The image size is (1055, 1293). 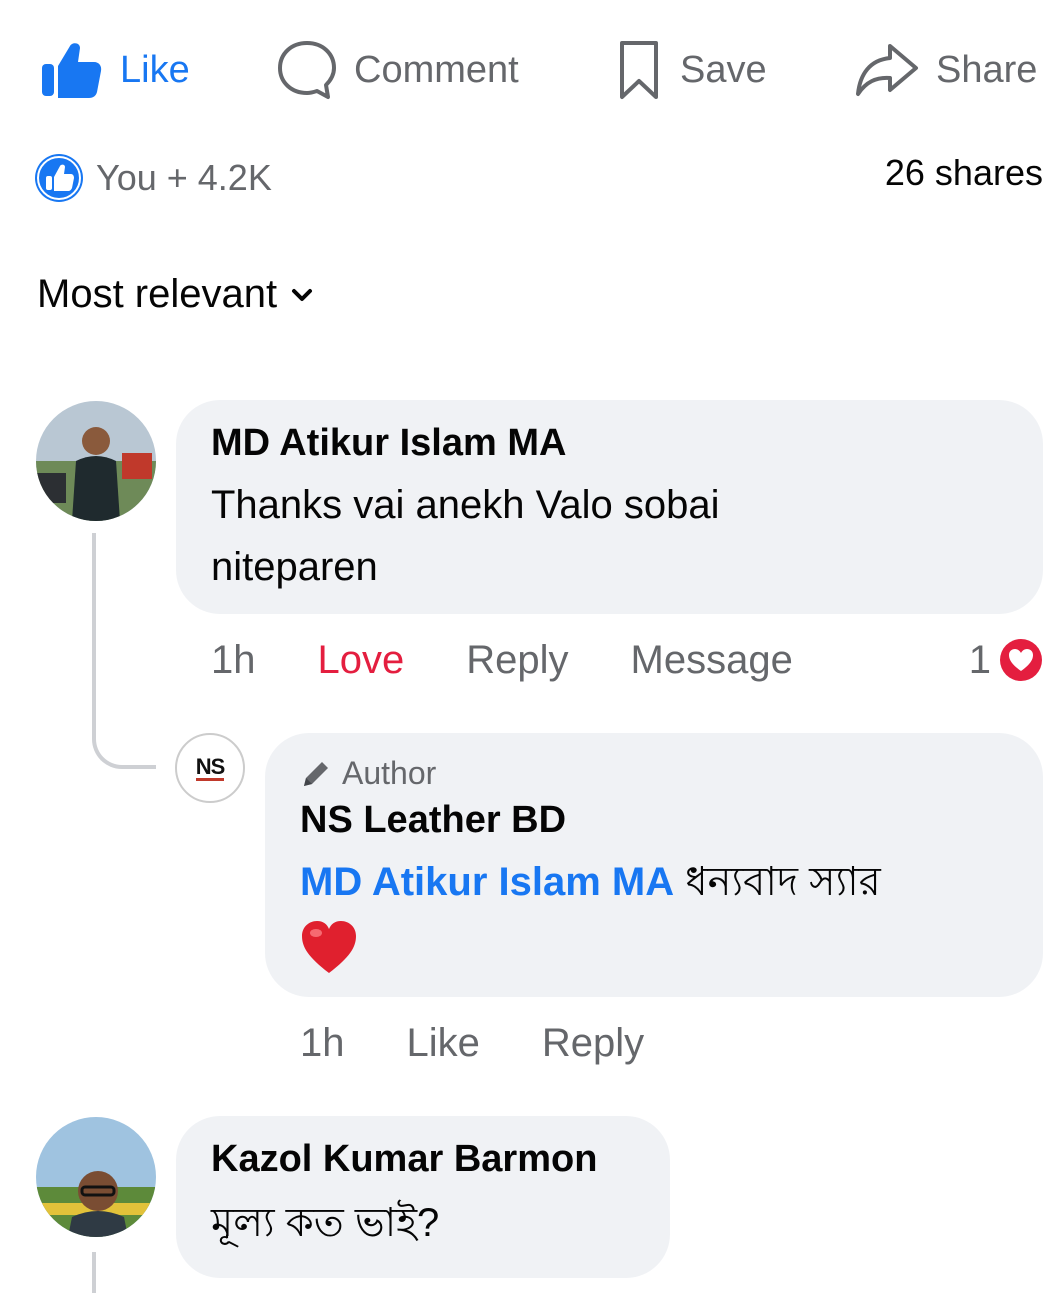 I want to click on pencil-icon, so click(x=316, y=773).